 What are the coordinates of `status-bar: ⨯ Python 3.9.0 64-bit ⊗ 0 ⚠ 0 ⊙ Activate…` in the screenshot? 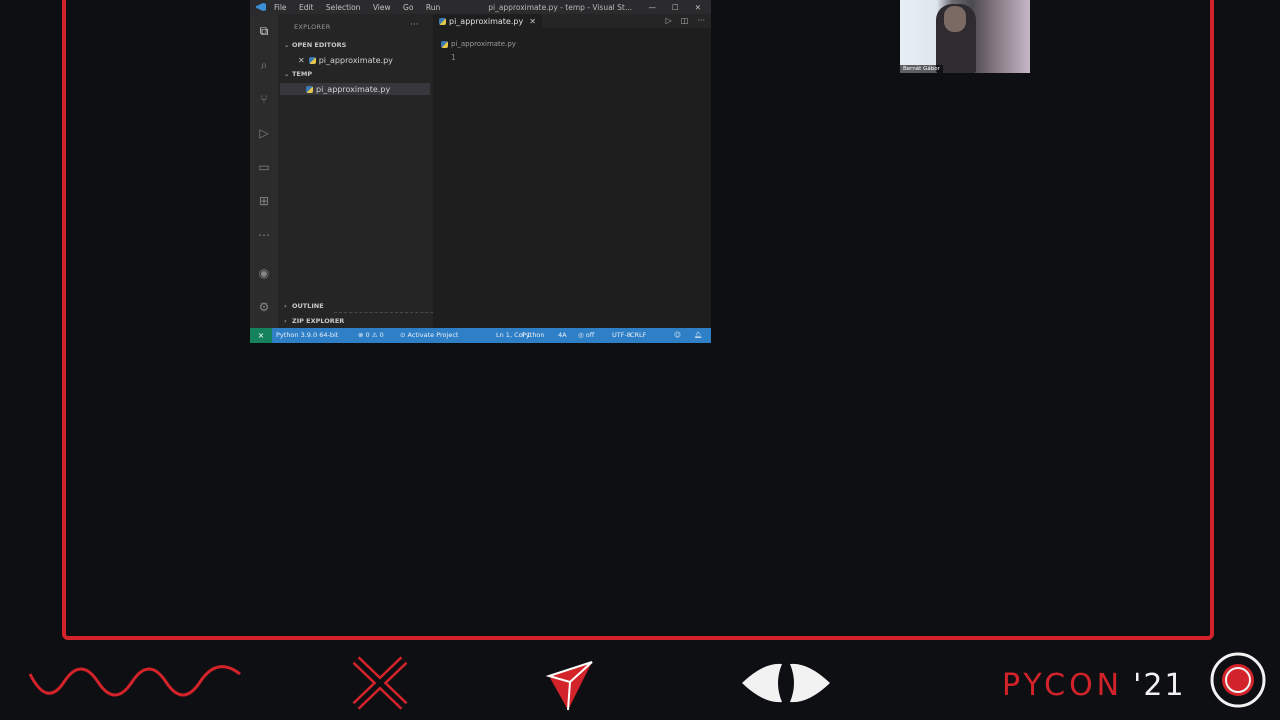 It's located at (480, 335).